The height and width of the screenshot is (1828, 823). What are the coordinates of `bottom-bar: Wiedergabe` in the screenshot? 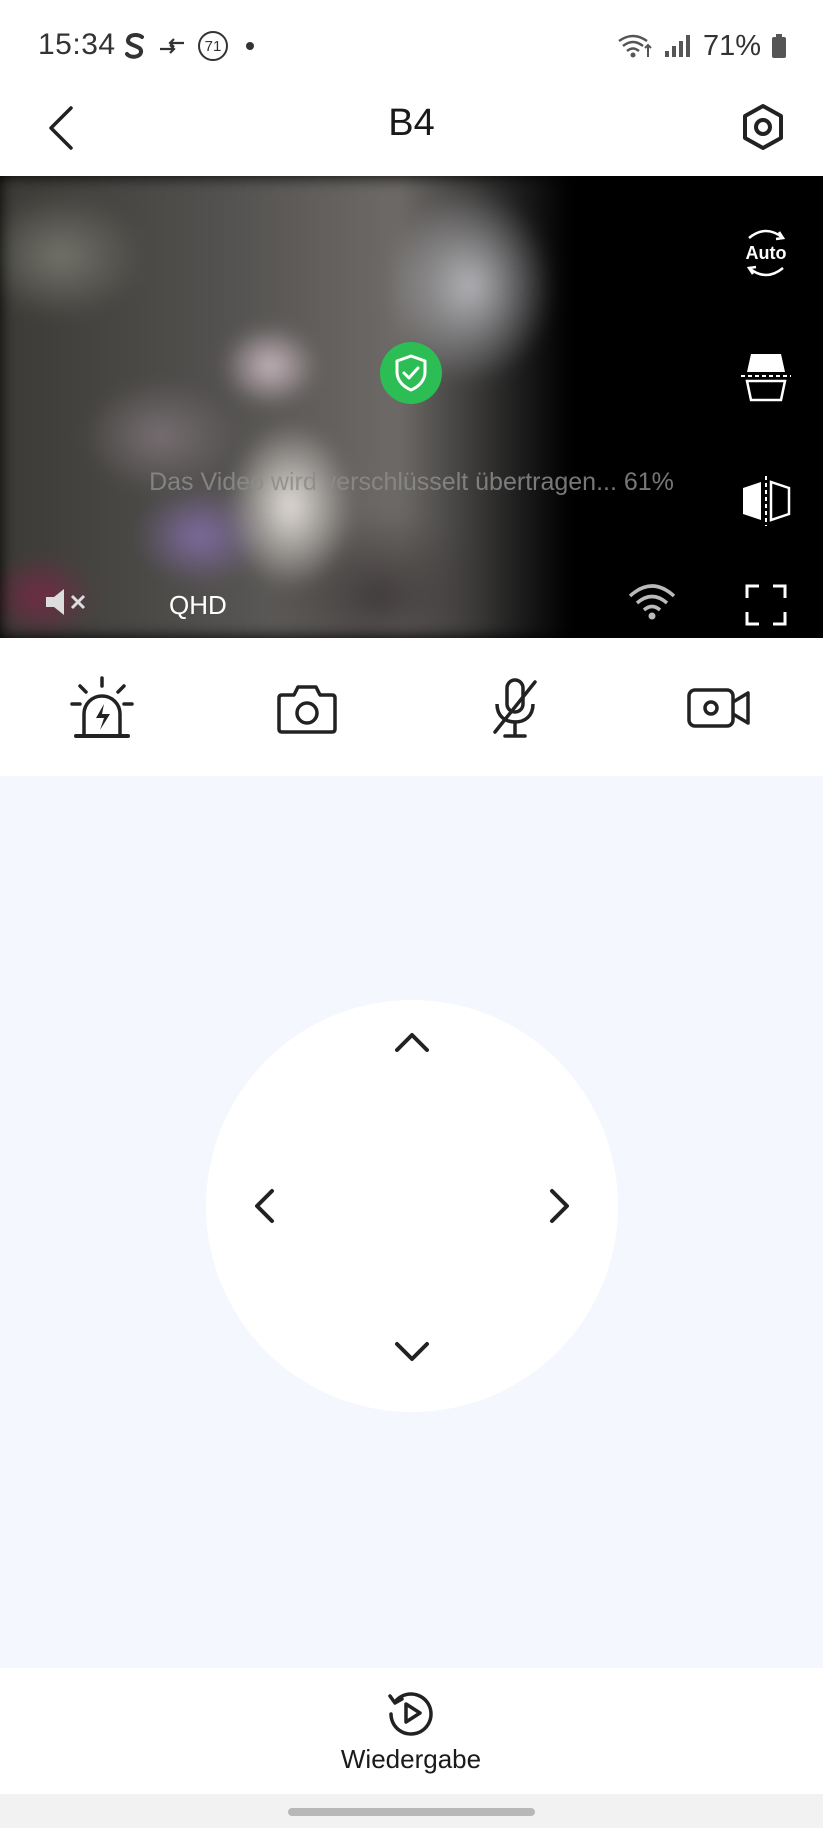 It's located at (411, 1731).